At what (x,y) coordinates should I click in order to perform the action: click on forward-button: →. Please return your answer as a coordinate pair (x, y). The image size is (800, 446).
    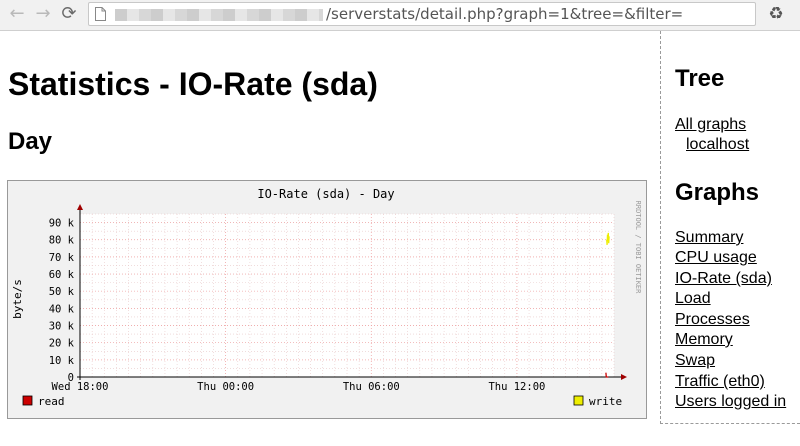
    Looking at the image, I should click on (43, 14).